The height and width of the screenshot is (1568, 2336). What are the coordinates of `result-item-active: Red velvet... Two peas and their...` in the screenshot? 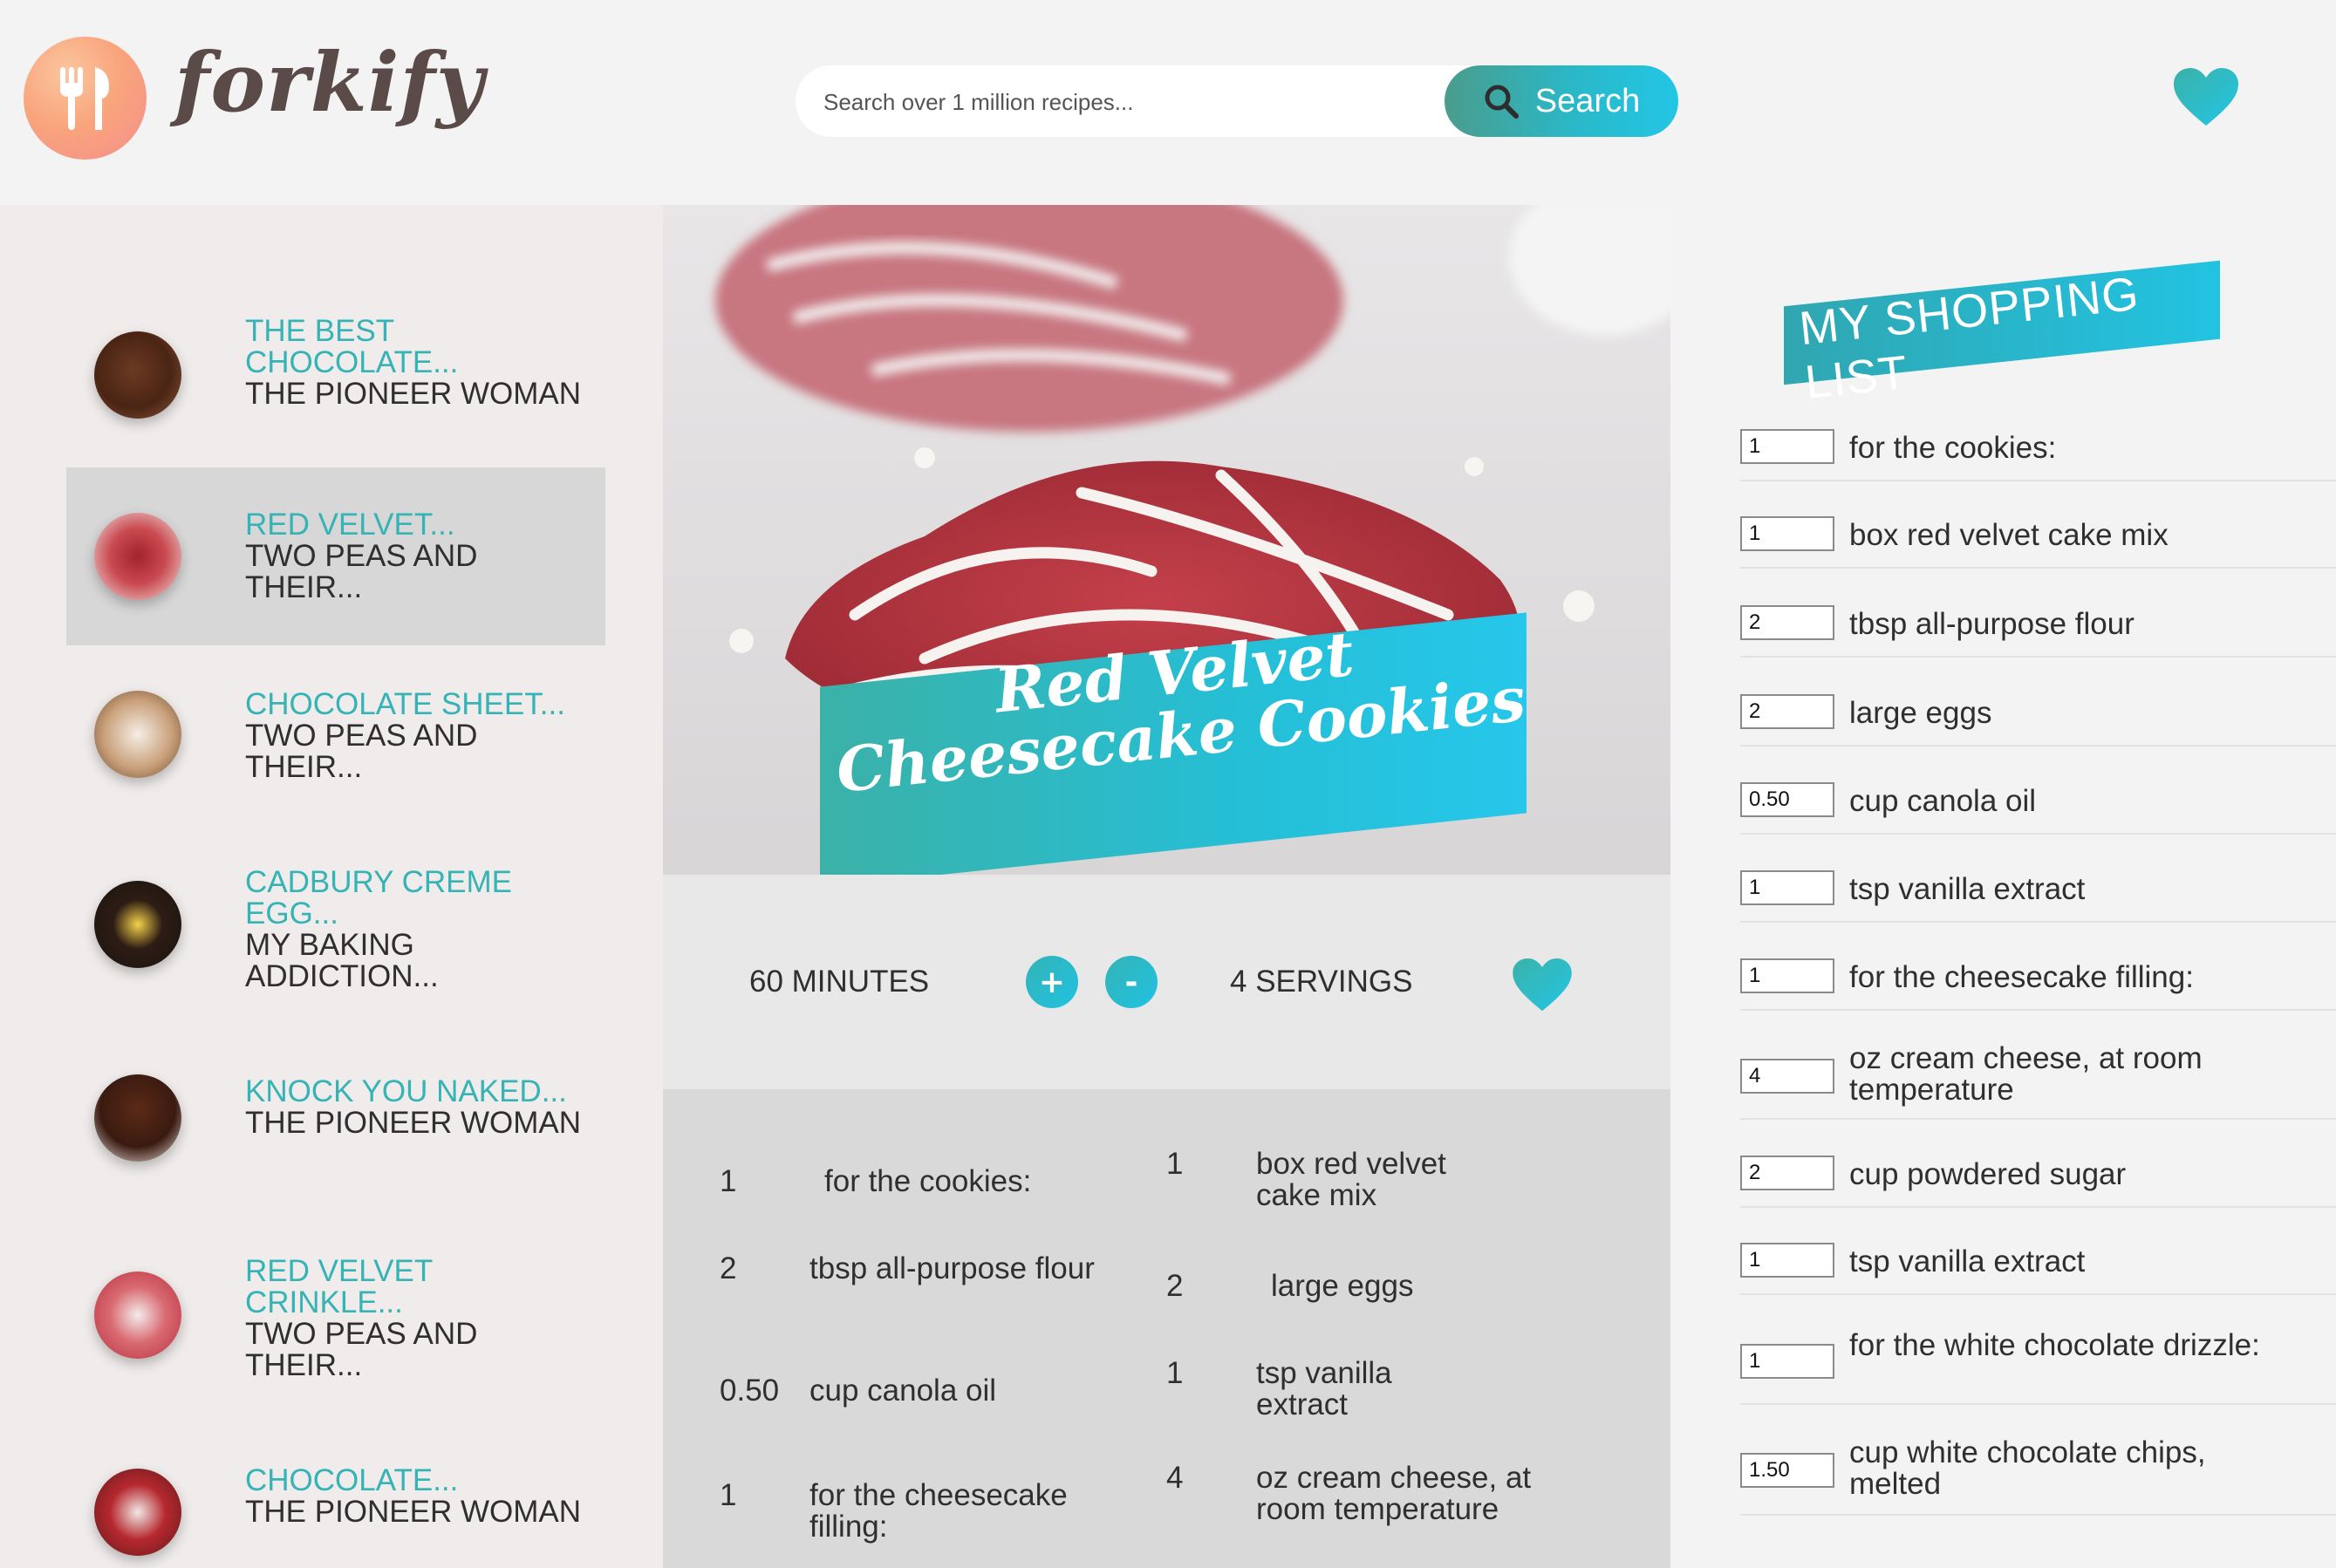 It's located at (336, 556).